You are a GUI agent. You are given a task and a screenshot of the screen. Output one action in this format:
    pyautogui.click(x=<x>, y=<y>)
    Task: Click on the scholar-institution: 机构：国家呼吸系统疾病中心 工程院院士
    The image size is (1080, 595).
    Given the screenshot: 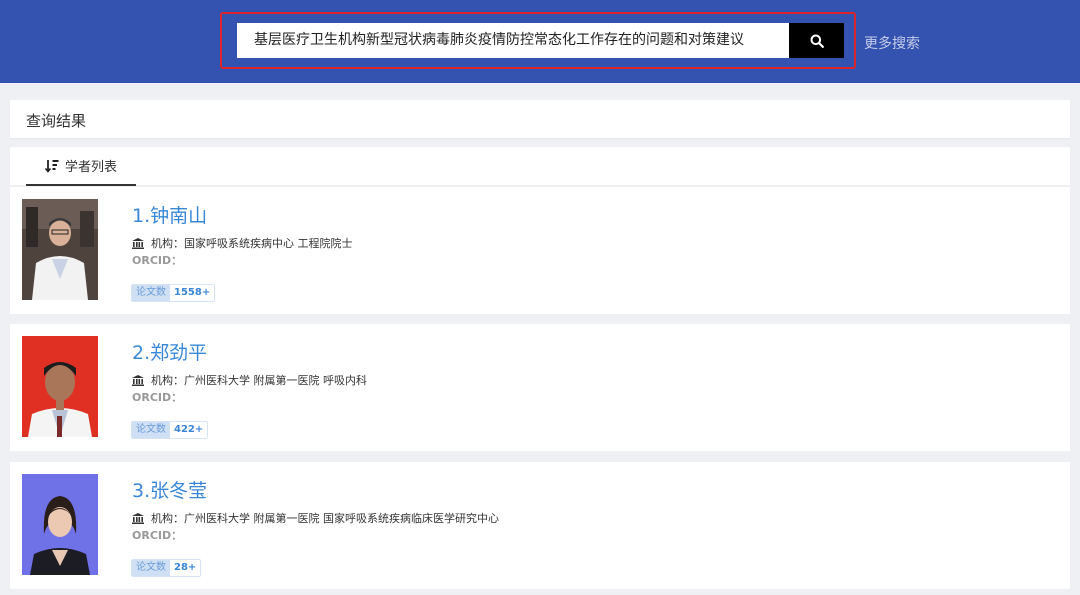 What is the action you would take?
    pyautogui.click(x=242, y=243)
    